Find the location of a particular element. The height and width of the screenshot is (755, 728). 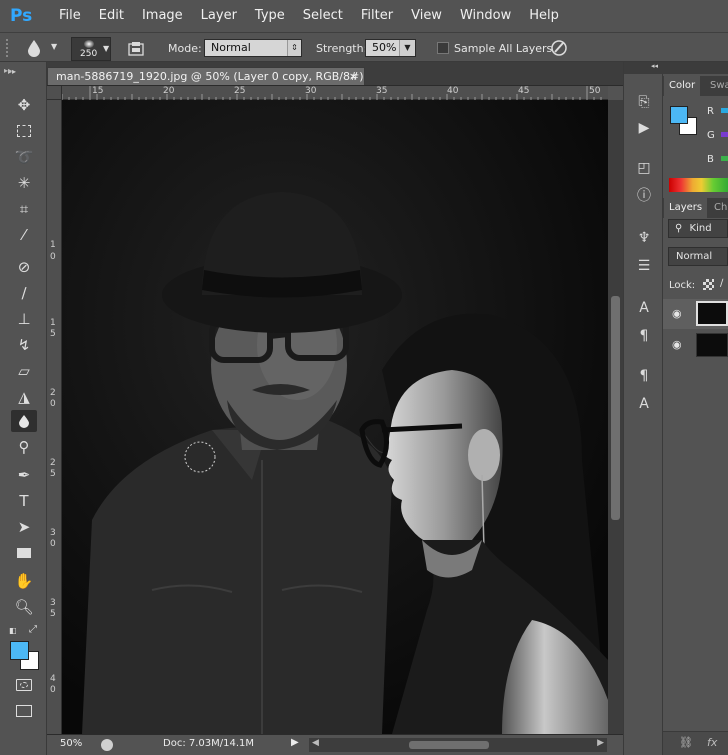

layer-filter-kind: ⚲ Kind is located at coordinates (698, 228).